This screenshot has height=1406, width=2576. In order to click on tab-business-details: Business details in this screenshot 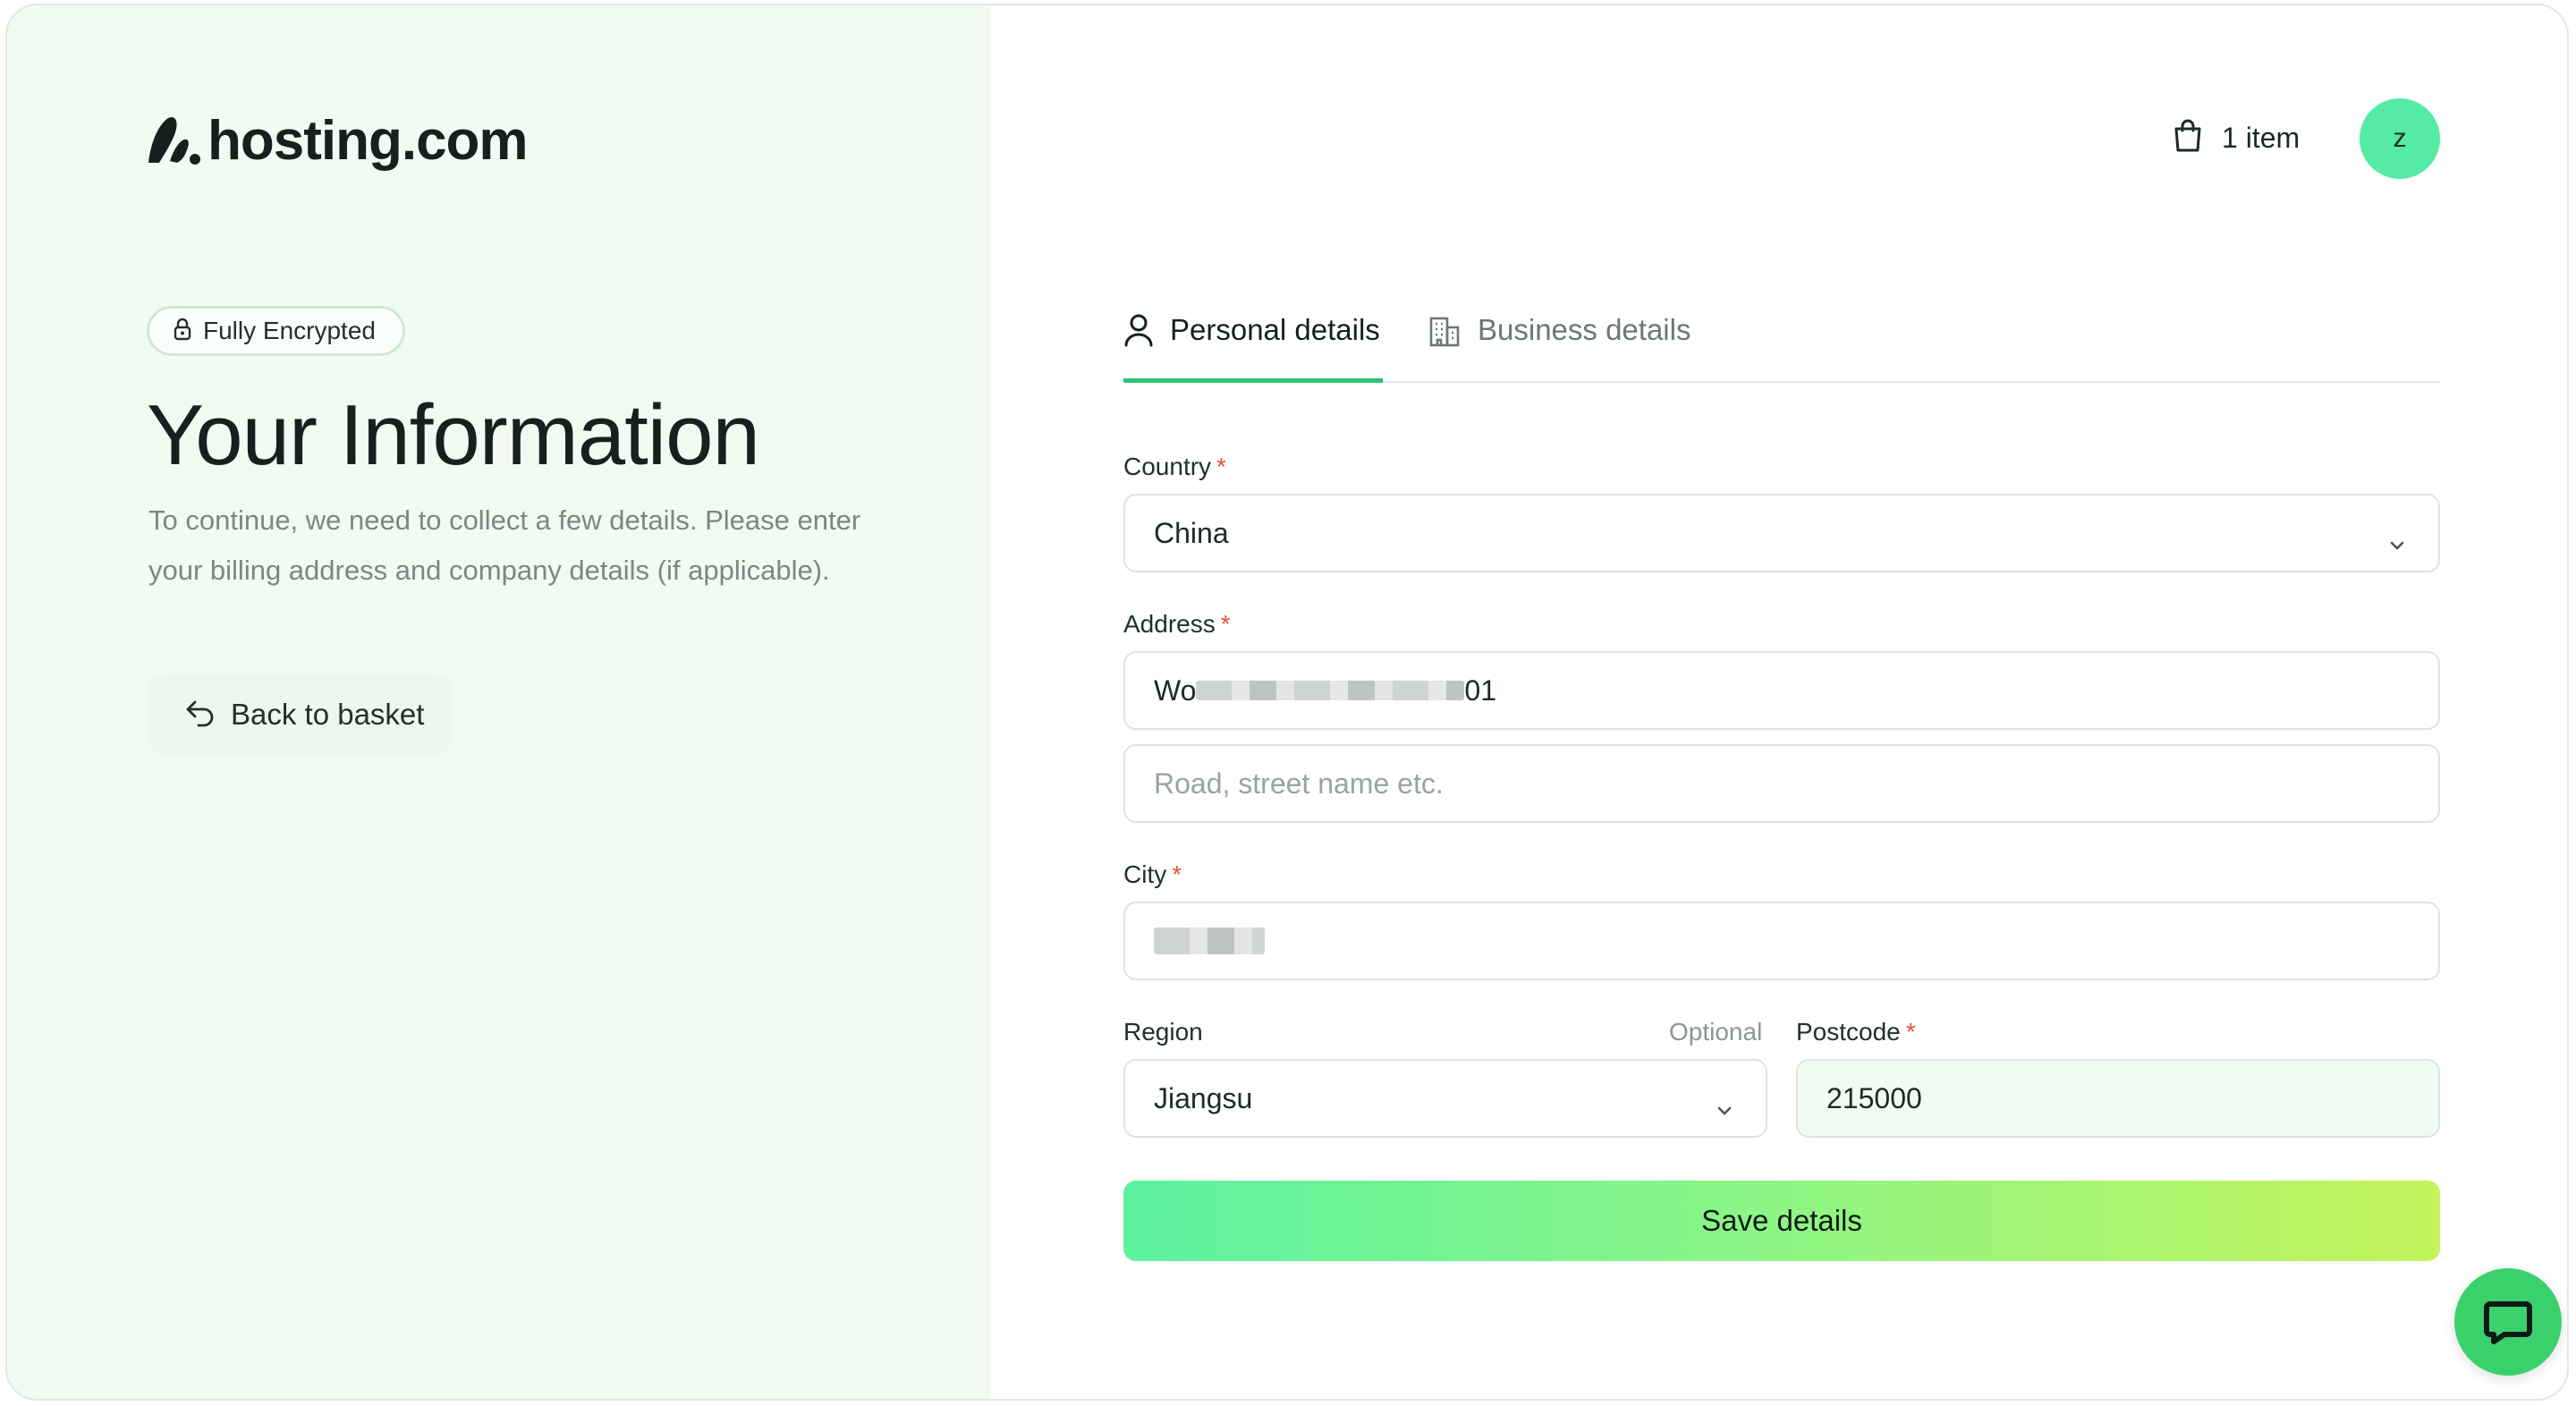, I will do `click(1559, 345)`.